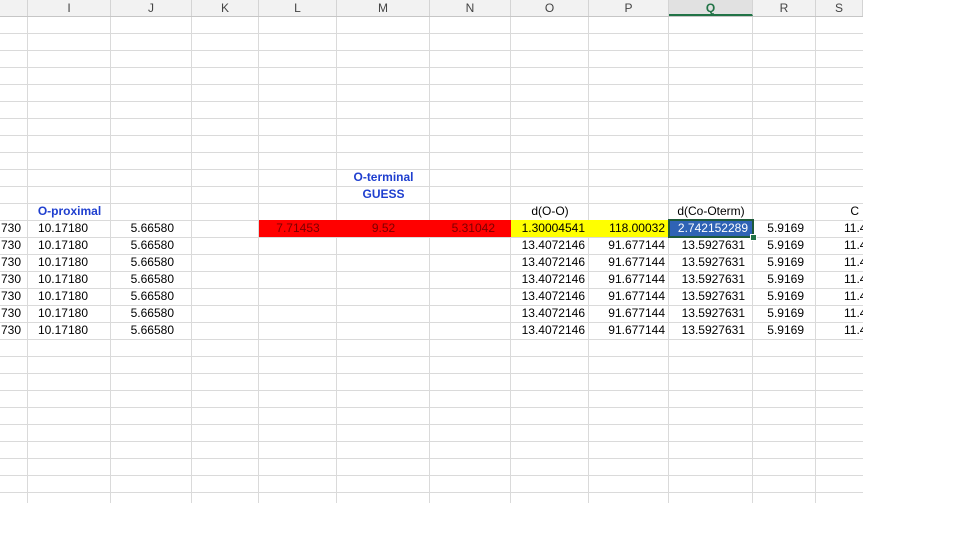 This screenshot has height=540, width=960. Describe the element at coordinates (14, 8) in the screenshot. I see `column-header-h` at that location.